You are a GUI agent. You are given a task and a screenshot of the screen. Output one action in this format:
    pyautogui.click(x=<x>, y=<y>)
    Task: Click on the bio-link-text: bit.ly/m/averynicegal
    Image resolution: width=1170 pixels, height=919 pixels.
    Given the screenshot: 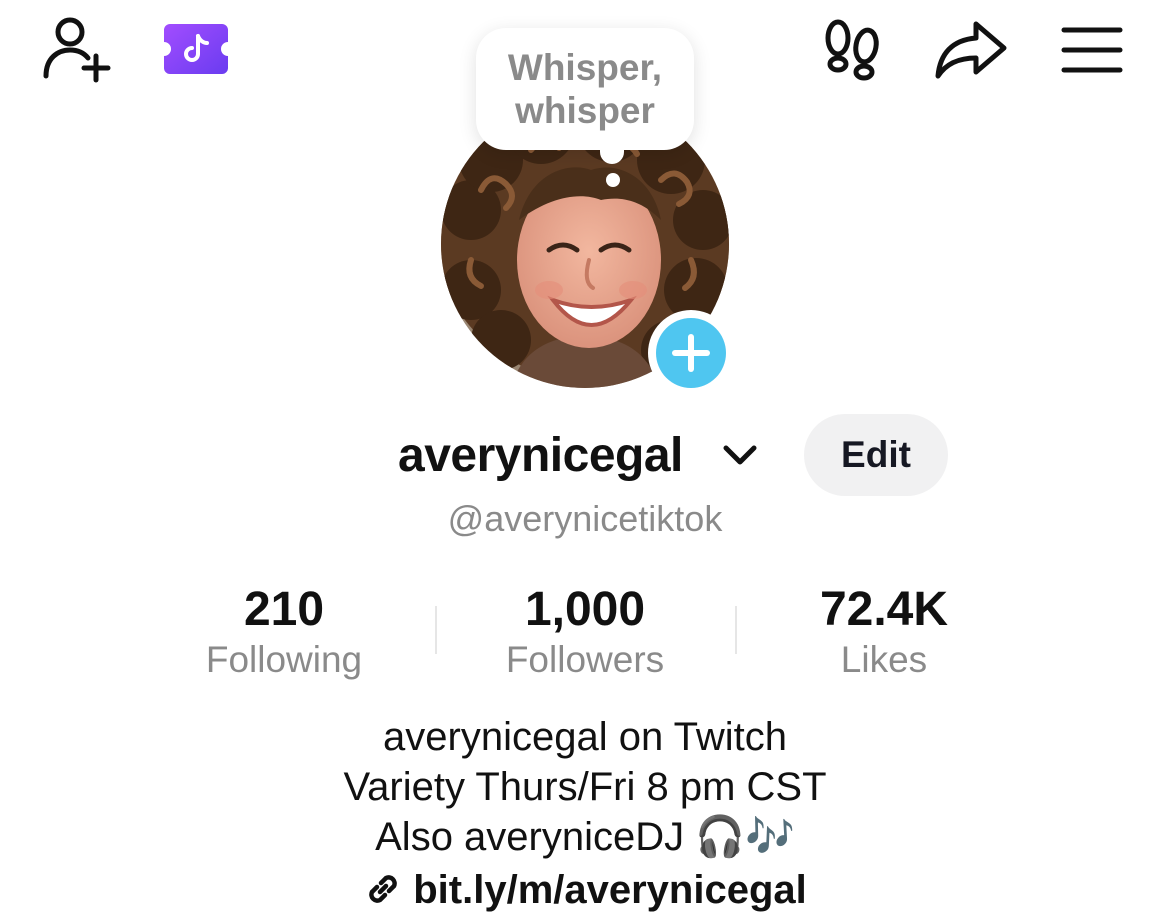 What is the action you would take?
    pyautogui.click(x=610, y=890)
    